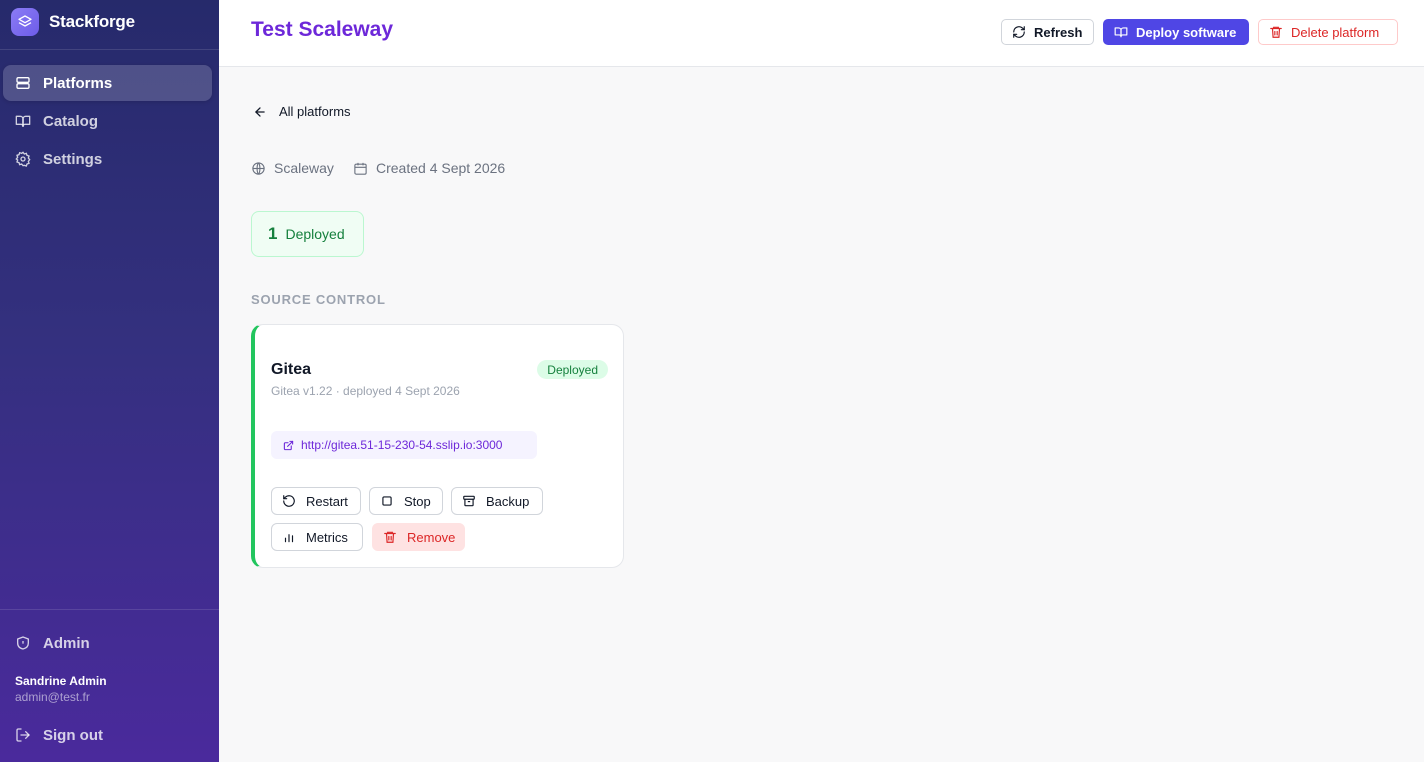 Image resolution: width=1424 pixels, height=762 pixels. What do you see at coordinates (318, 299) in the screenshot?
I see `section-title: SOURCE CONTROL` at bounding box center [318, 299].